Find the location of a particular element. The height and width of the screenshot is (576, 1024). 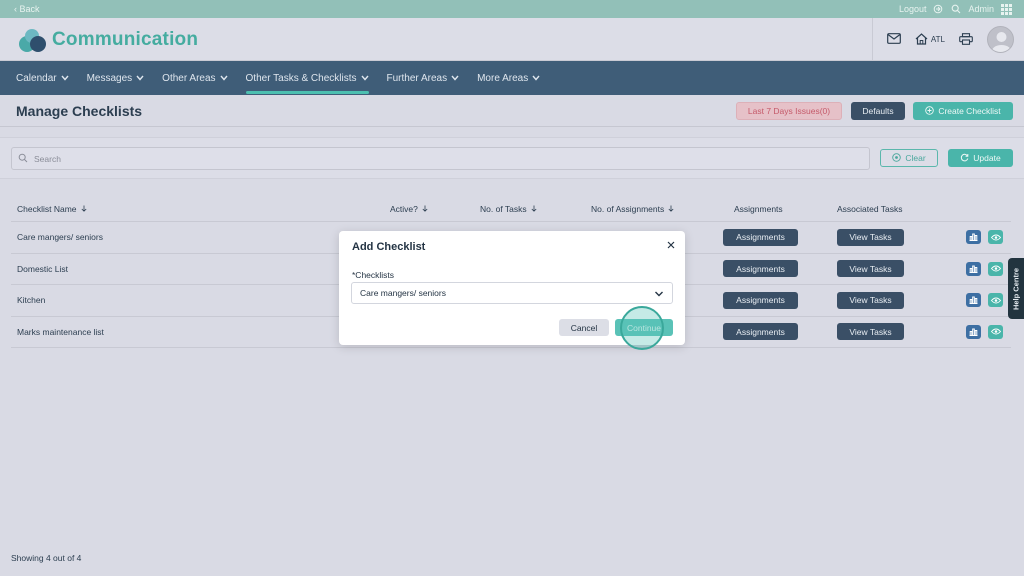

checklist-name: Marks maintenance list is located at coordinates (60, 331).